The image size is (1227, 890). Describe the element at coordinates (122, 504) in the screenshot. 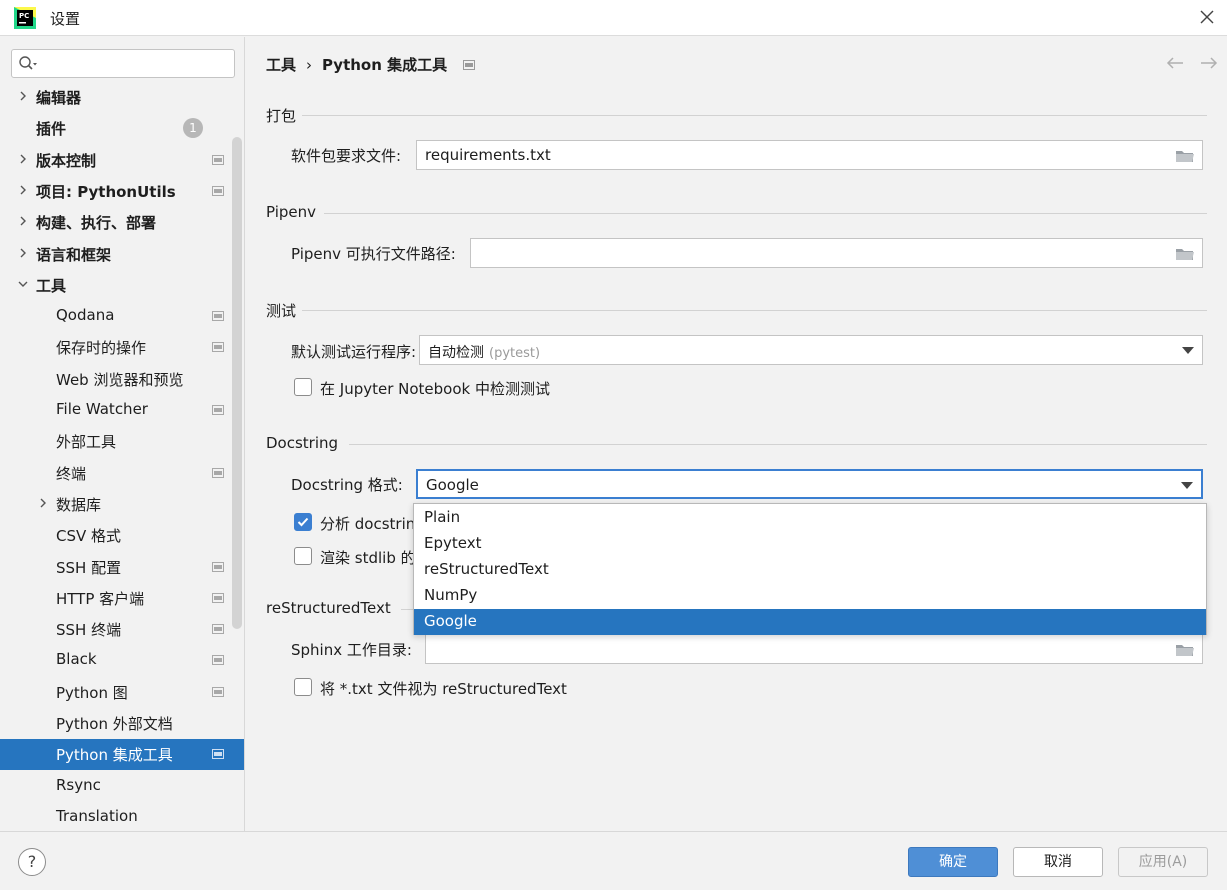

I see `sidebar-item-database: 数据库` at that location.